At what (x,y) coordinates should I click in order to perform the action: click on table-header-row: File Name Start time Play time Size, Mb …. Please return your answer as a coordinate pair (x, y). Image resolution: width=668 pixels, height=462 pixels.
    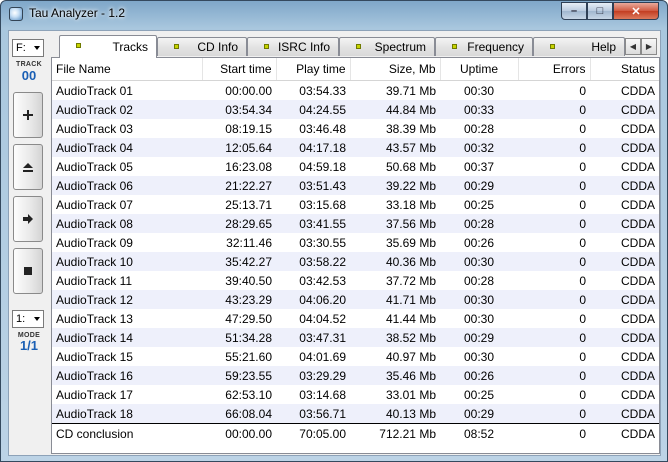
    Looking at the image, I should click on (355, 69).